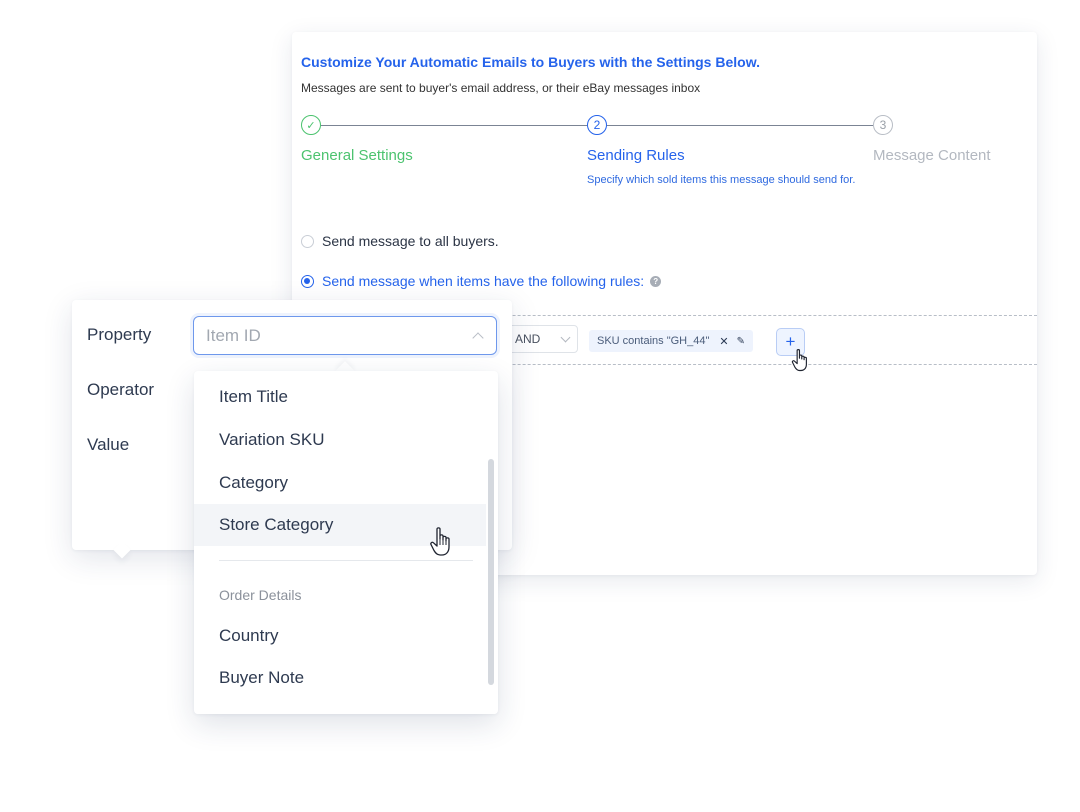 This screenshot has width=1080, height=812. What do you see at coordinates (542, 339) in the screenshot?
I see `join-operator-select: AND` at bounding box center [542, 339].